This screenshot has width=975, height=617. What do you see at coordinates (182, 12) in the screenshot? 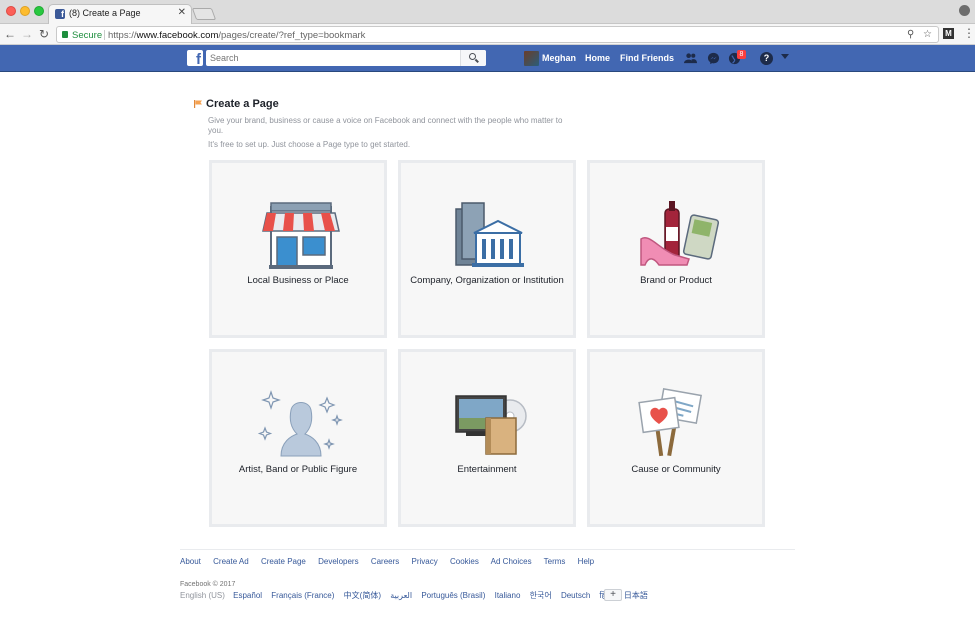
I see `tab-close-icon: ✕` at bounding box center [182, 12].